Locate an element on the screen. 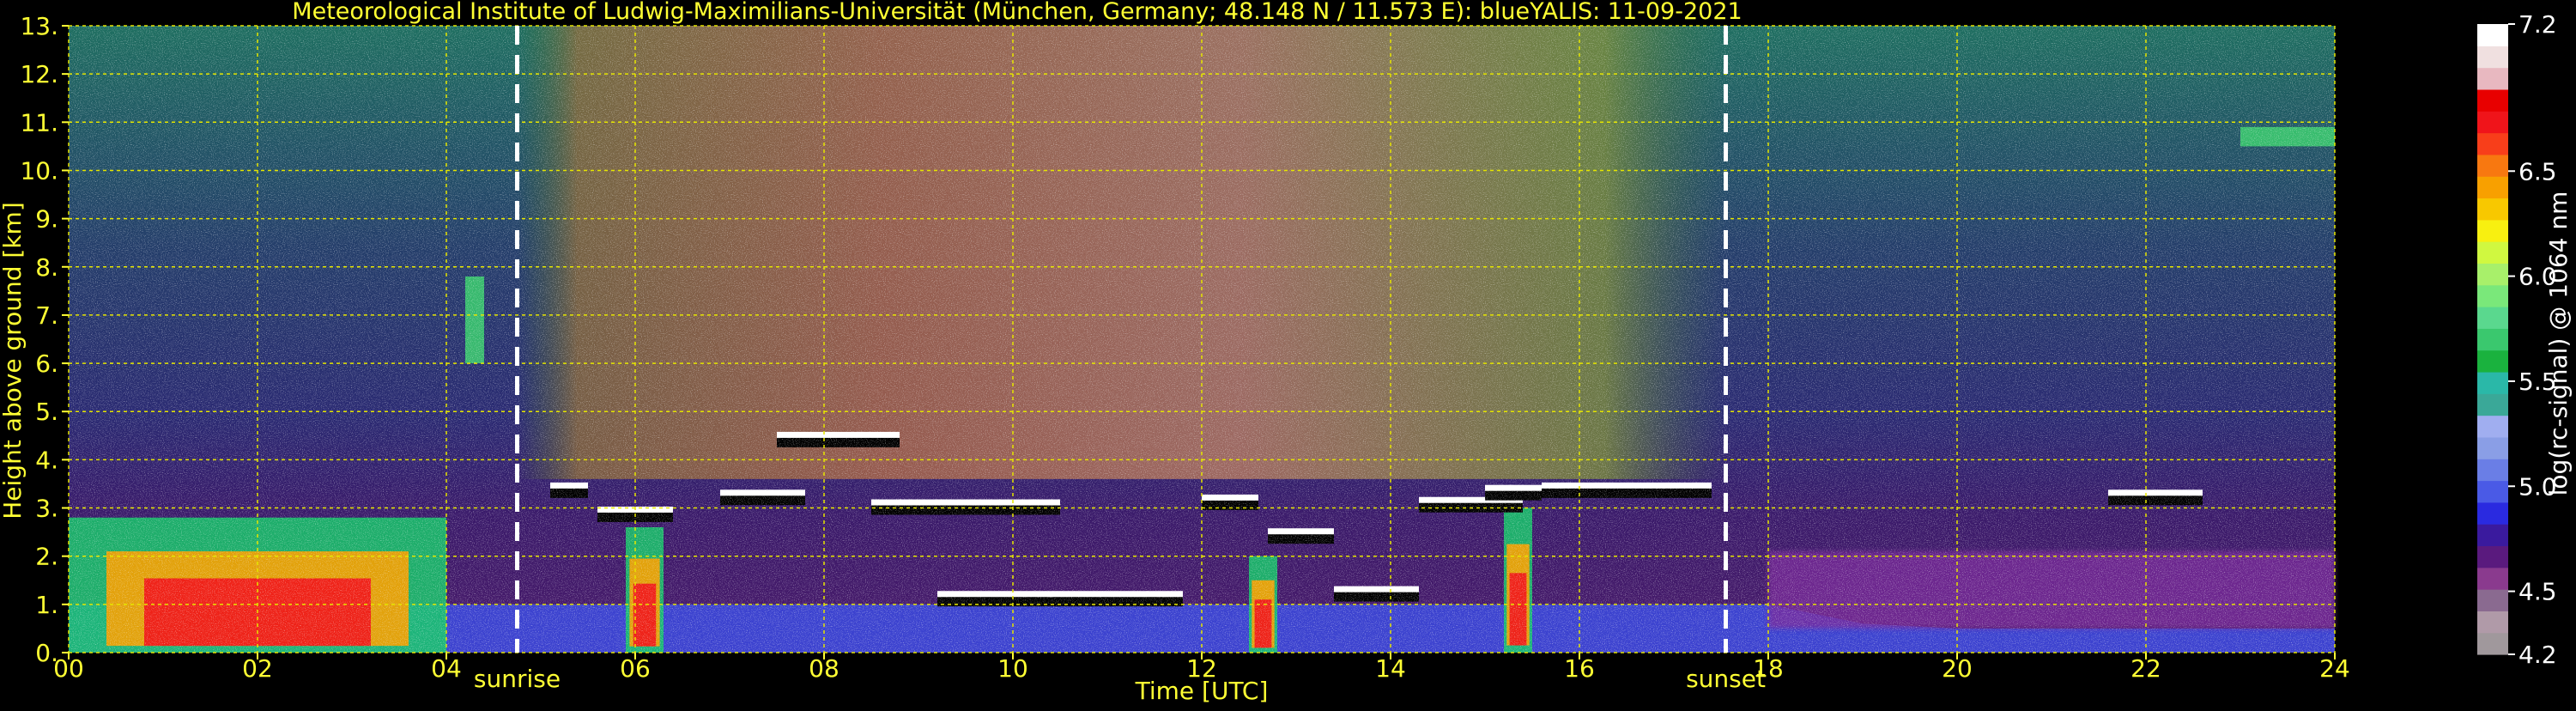  y-tick-label: 9. is located at coordinates (46, 220).